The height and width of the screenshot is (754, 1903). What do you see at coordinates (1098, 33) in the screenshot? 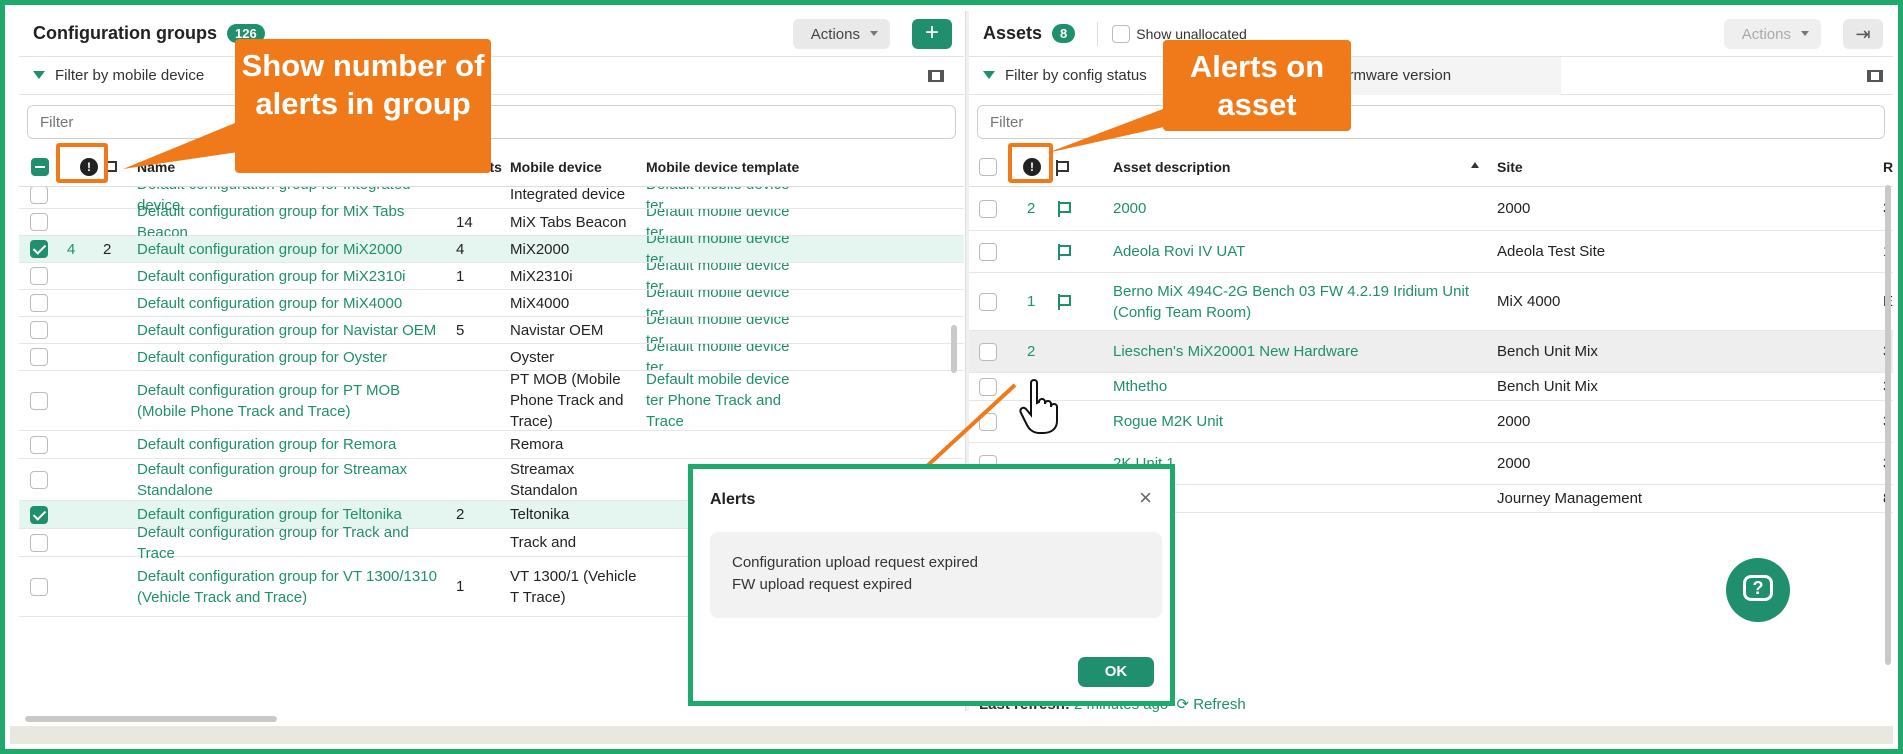
I see `header-separator` at bounding box center [1098, 33].